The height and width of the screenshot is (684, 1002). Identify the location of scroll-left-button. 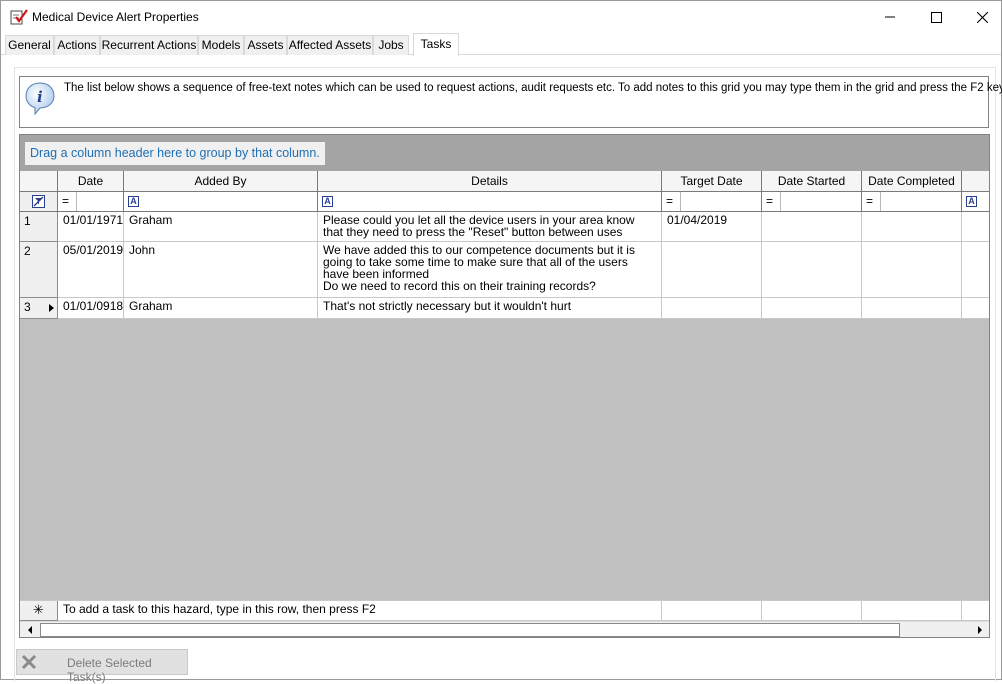
(30, 629).